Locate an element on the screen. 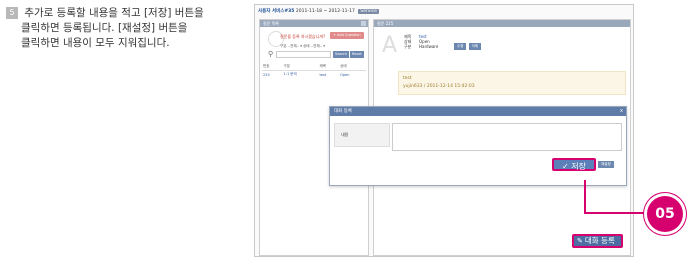  reset-search-button: Reset is located at coordinates (357, 54).